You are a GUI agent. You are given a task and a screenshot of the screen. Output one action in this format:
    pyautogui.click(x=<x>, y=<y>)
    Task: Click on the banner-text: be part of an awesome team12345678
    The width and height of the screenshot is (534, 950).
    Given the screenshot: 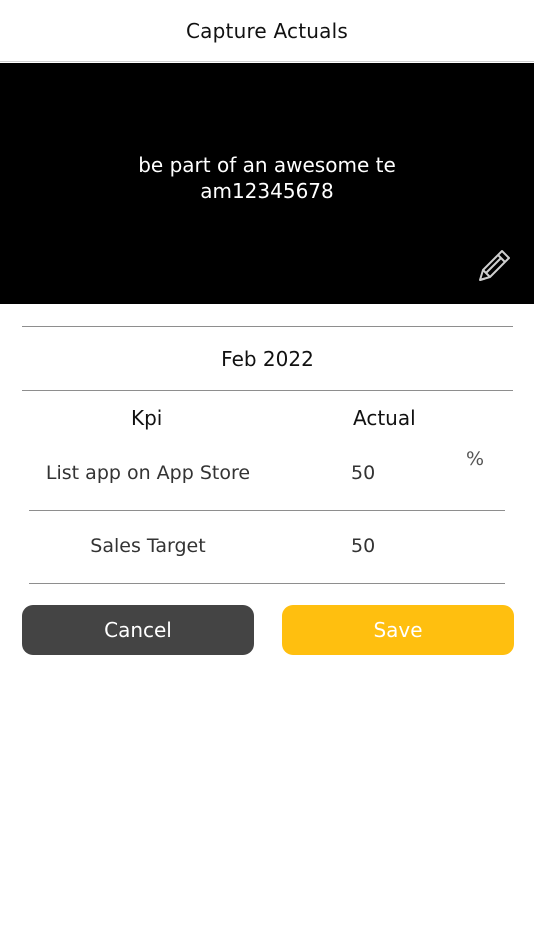 What is the action you would take?
    pyautogui.click(x=267, y=177)
    